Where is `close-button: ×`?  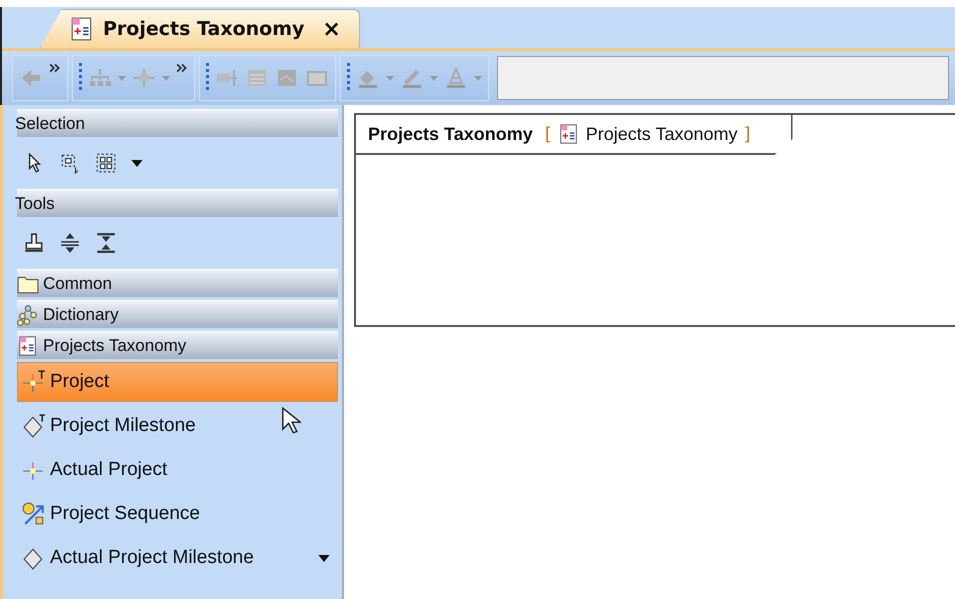 close-button: × is located at coordinates (331, 29).